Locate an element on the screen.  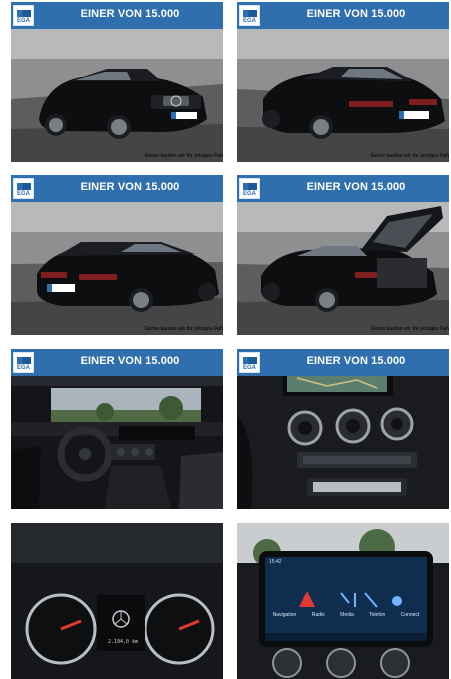
car-photo-front is located at coordinates (117, 95).